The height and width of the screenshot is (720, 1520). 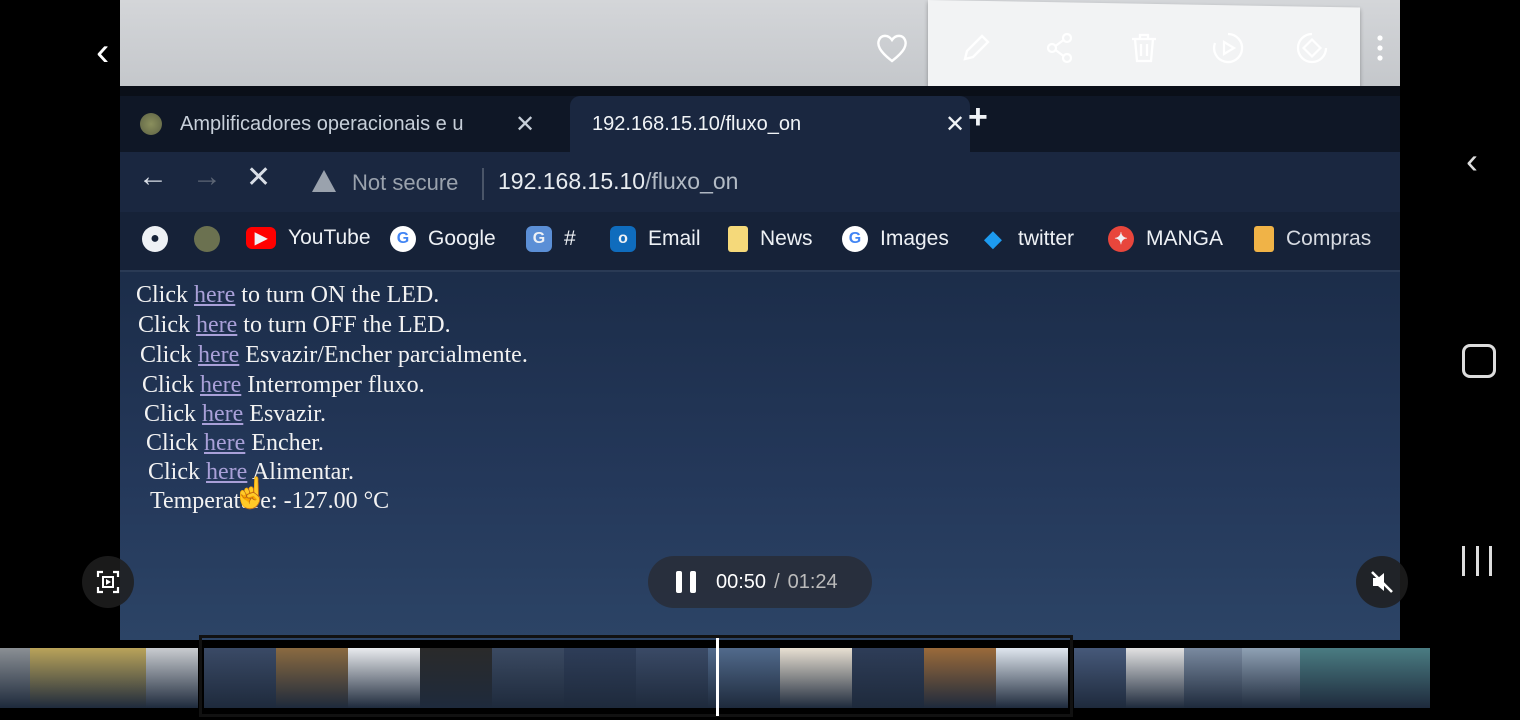 I want to click on back-chevron-icon: ‹, so click(x=102, y=52).